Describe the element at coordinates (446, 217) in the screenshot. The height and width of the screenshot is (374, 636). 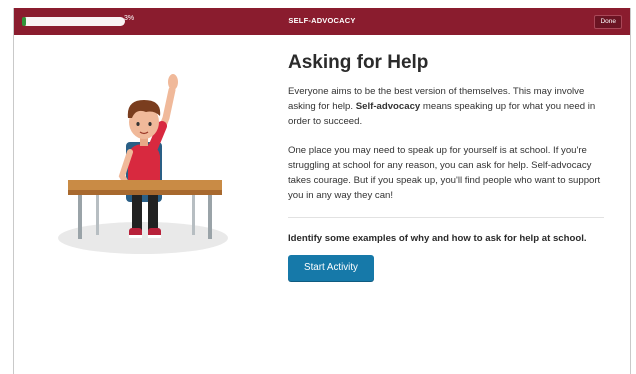
I see `section-divider` at that location.